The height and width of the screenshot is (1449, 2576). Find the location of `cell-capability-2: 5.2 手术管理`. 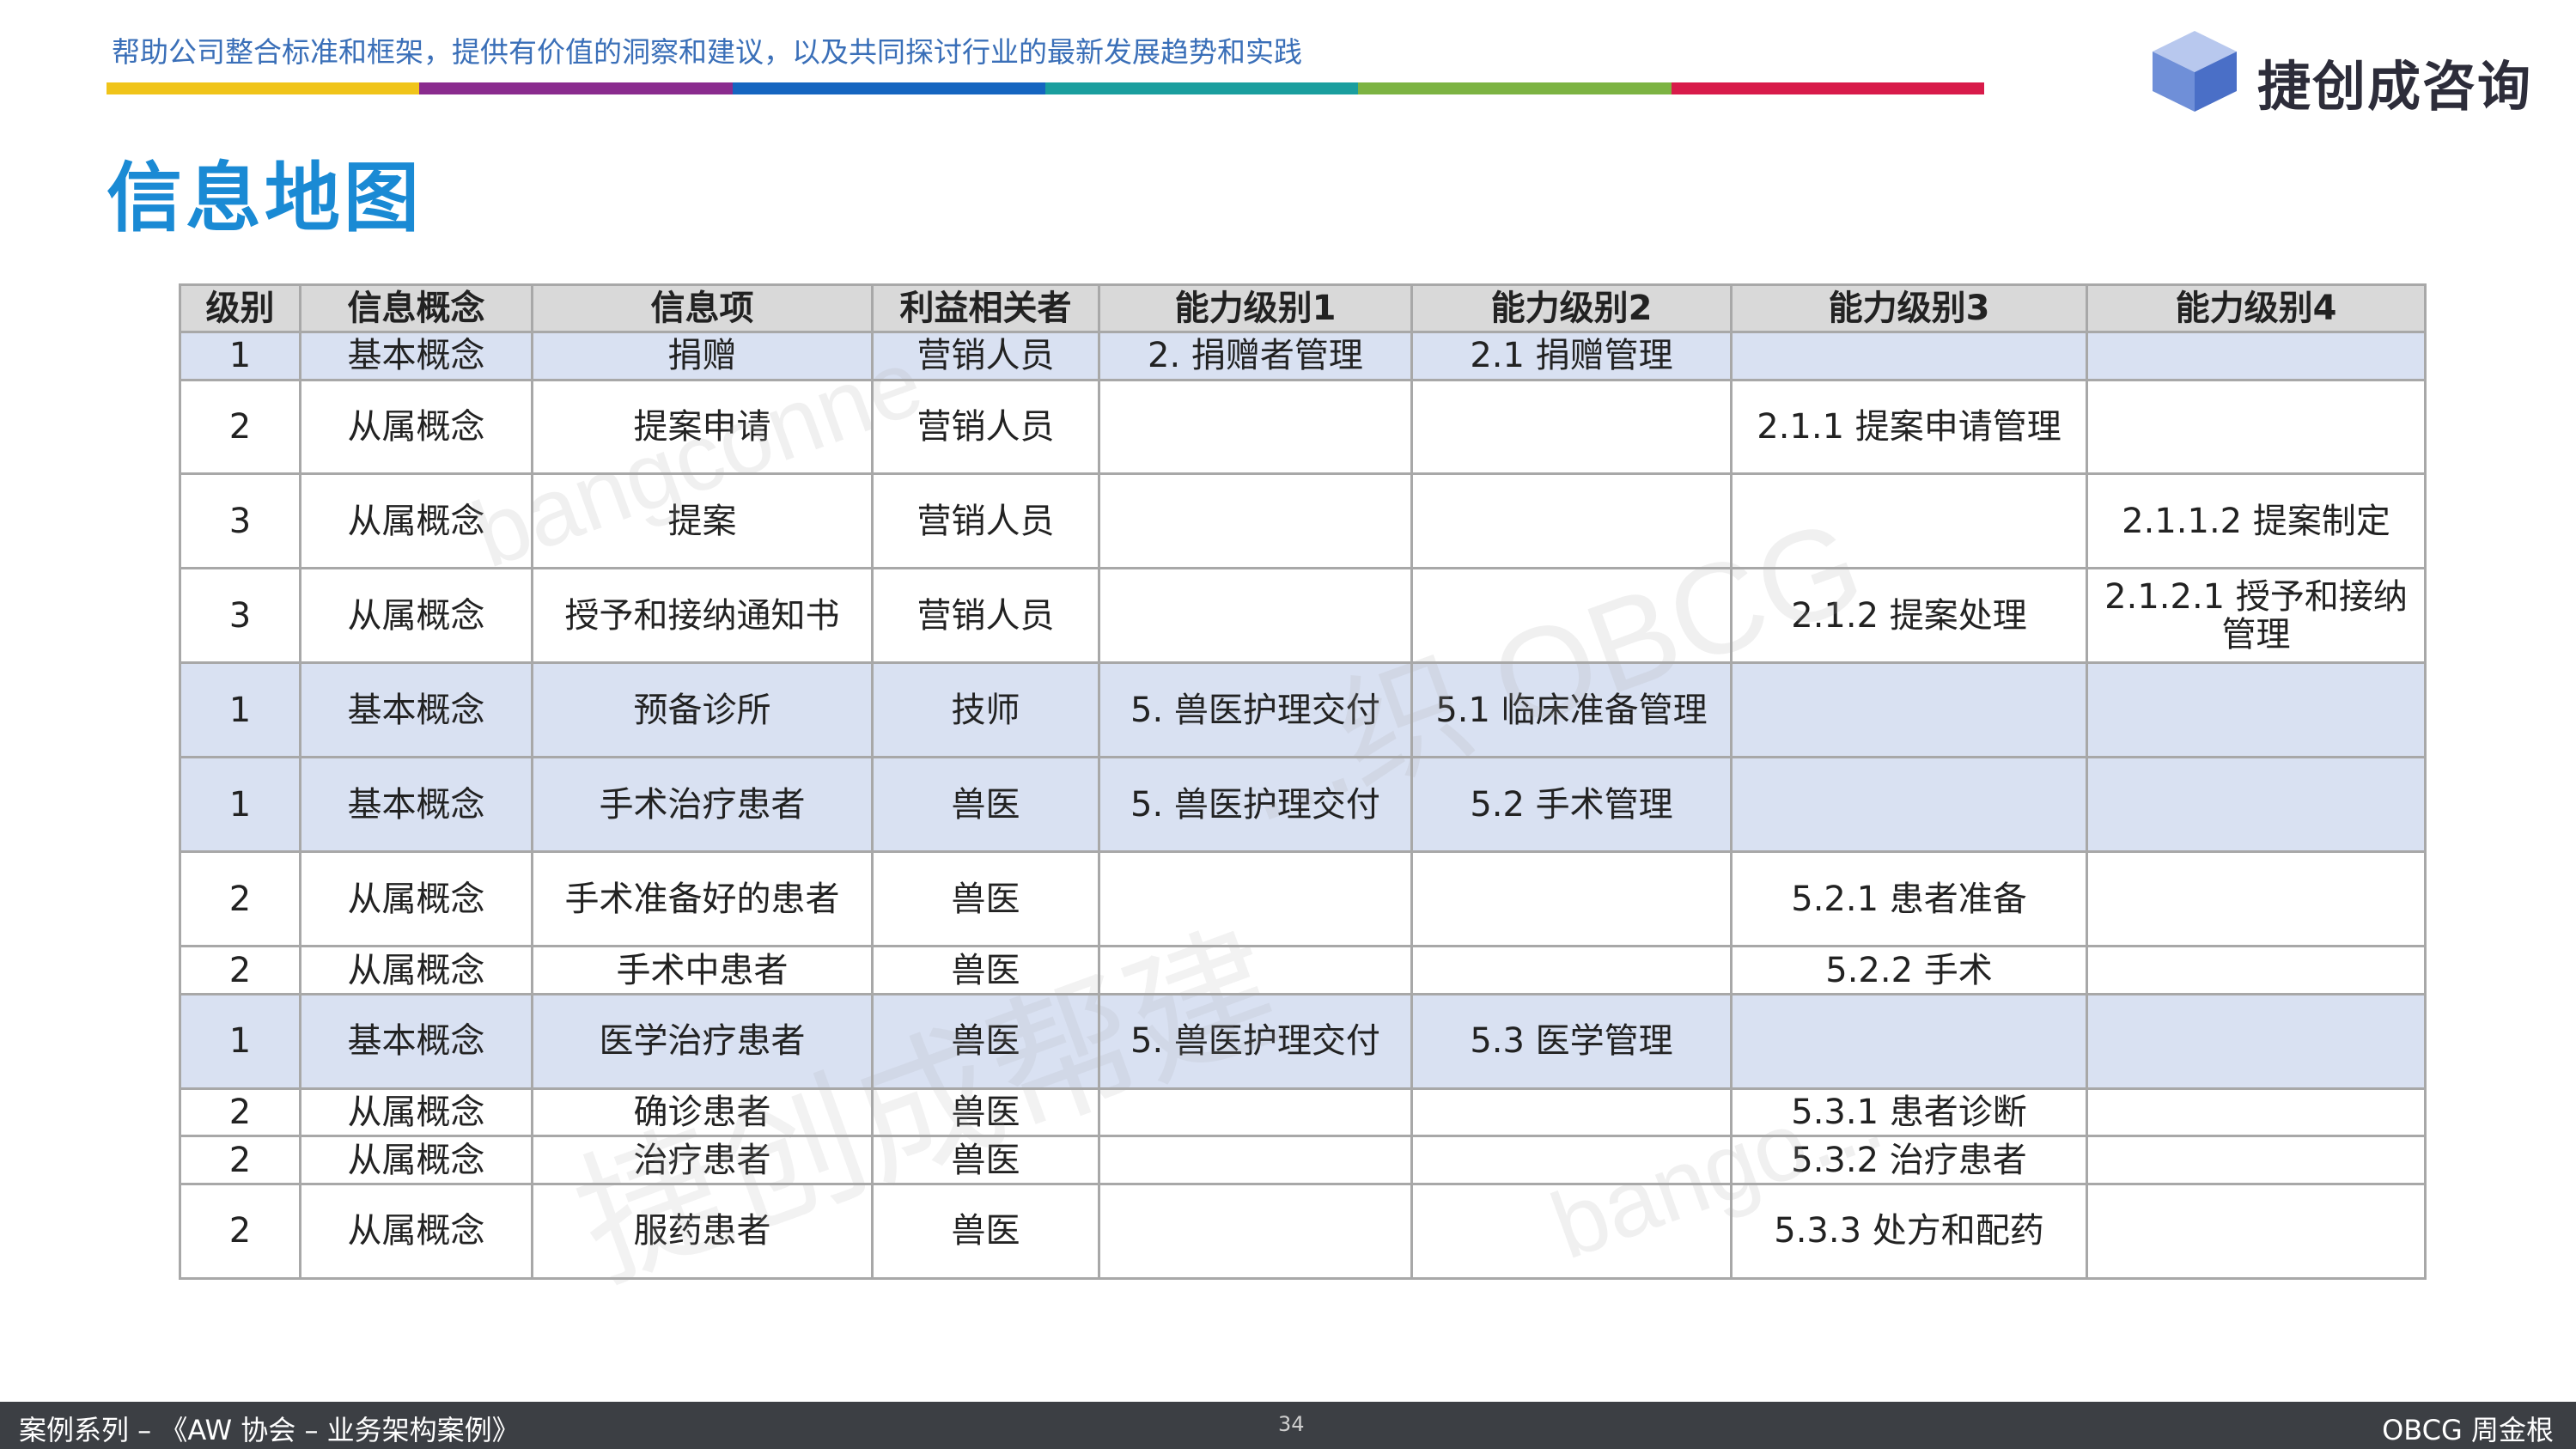

cell-capability-2: 5.2 手术管理 is located at coordinates (1571, 805).